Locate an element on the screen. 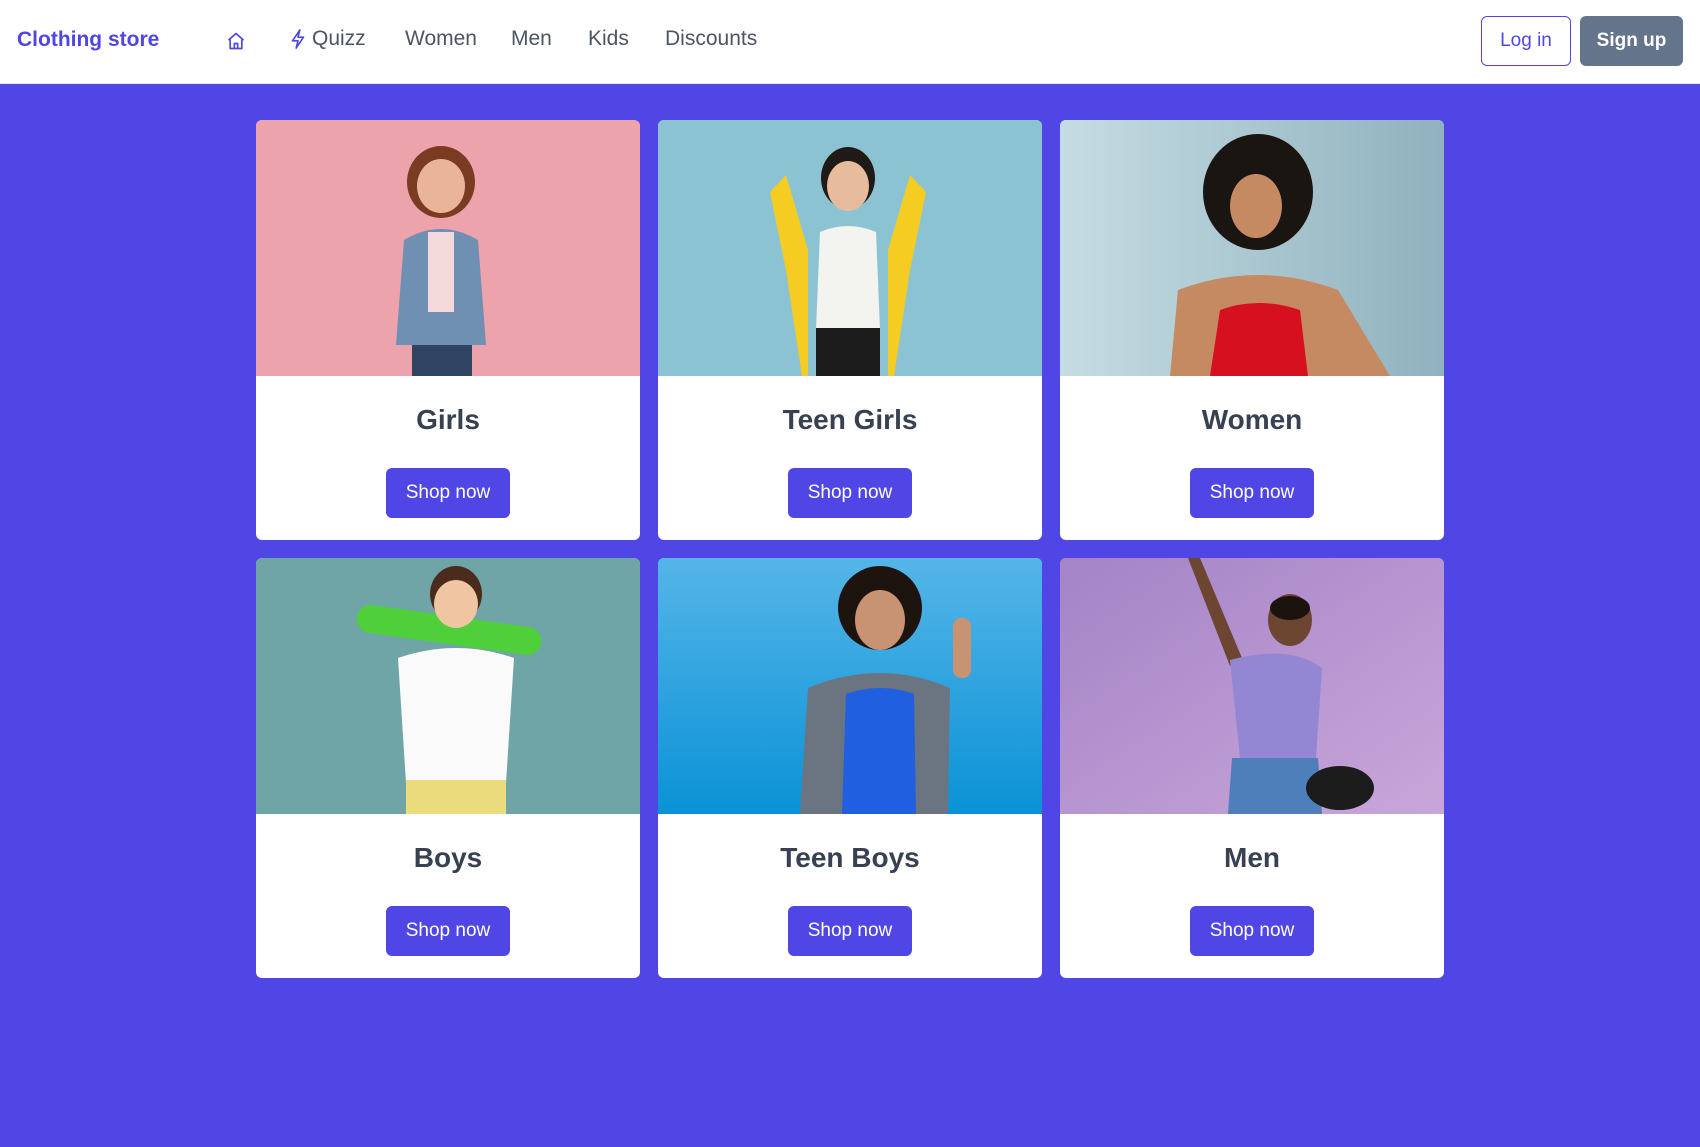 This screenshot has height=1147, width=1700. lightning-icon is located at coordinates (298, 39).